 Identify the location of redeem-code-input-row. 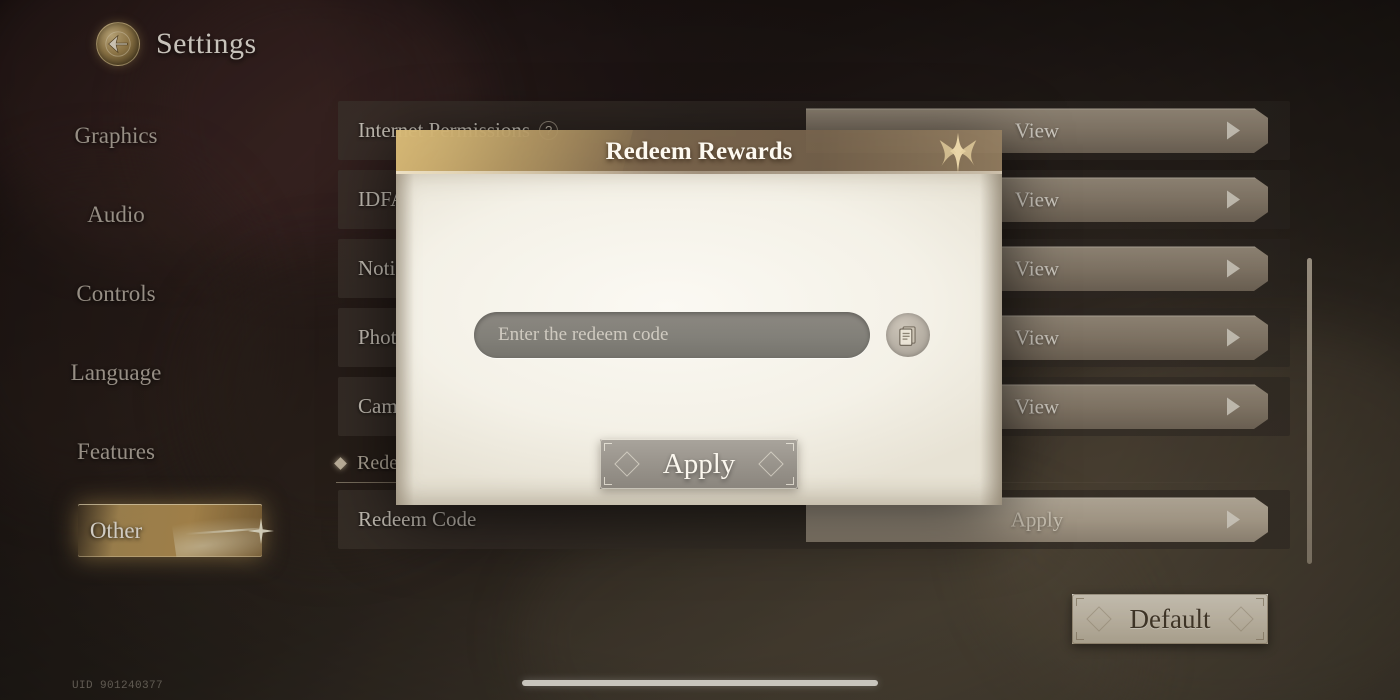
(702, 335).